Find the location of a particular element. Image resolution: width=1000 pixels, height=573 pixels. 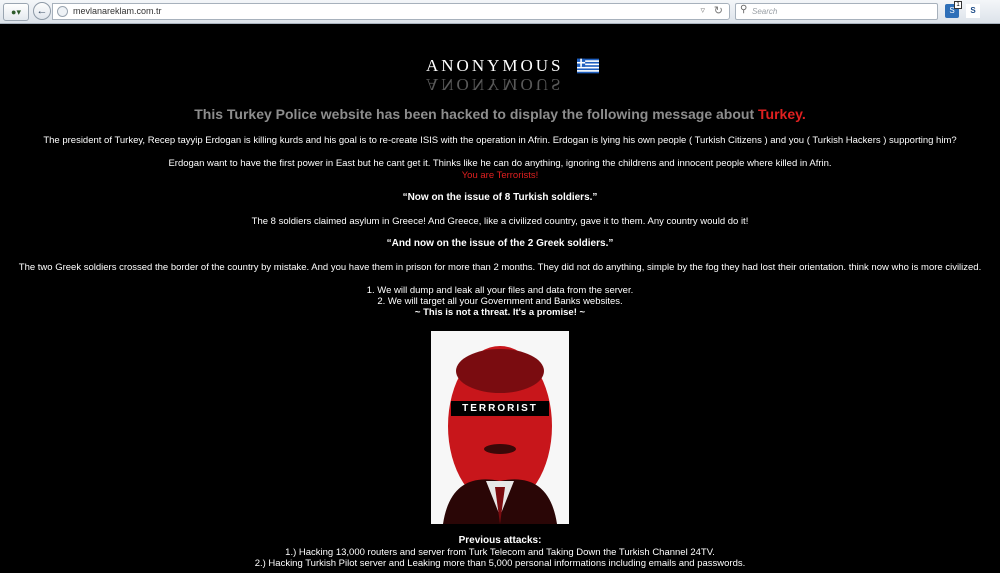

portrait-drawing is located at coordinates (500, 427).